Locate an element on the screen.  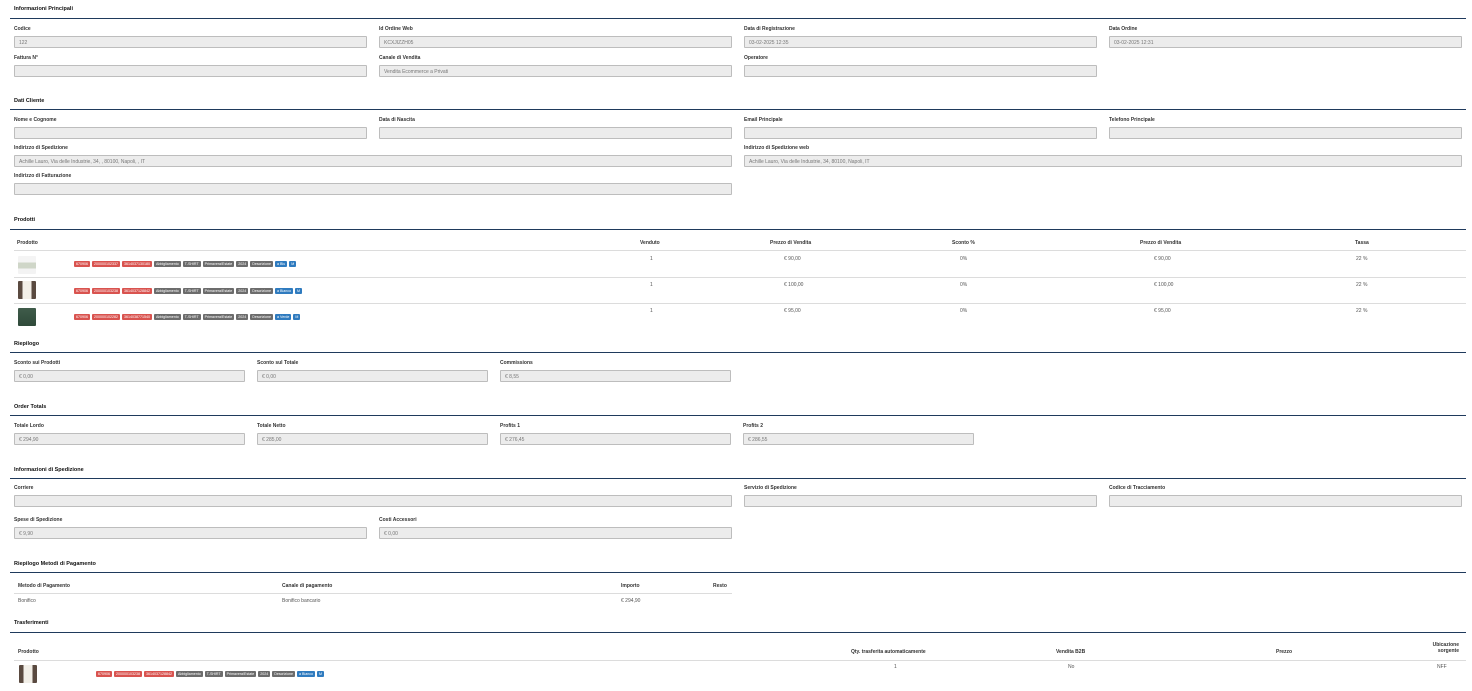
tag-descrizione: Descrizione is located at coordinates (262, 317).